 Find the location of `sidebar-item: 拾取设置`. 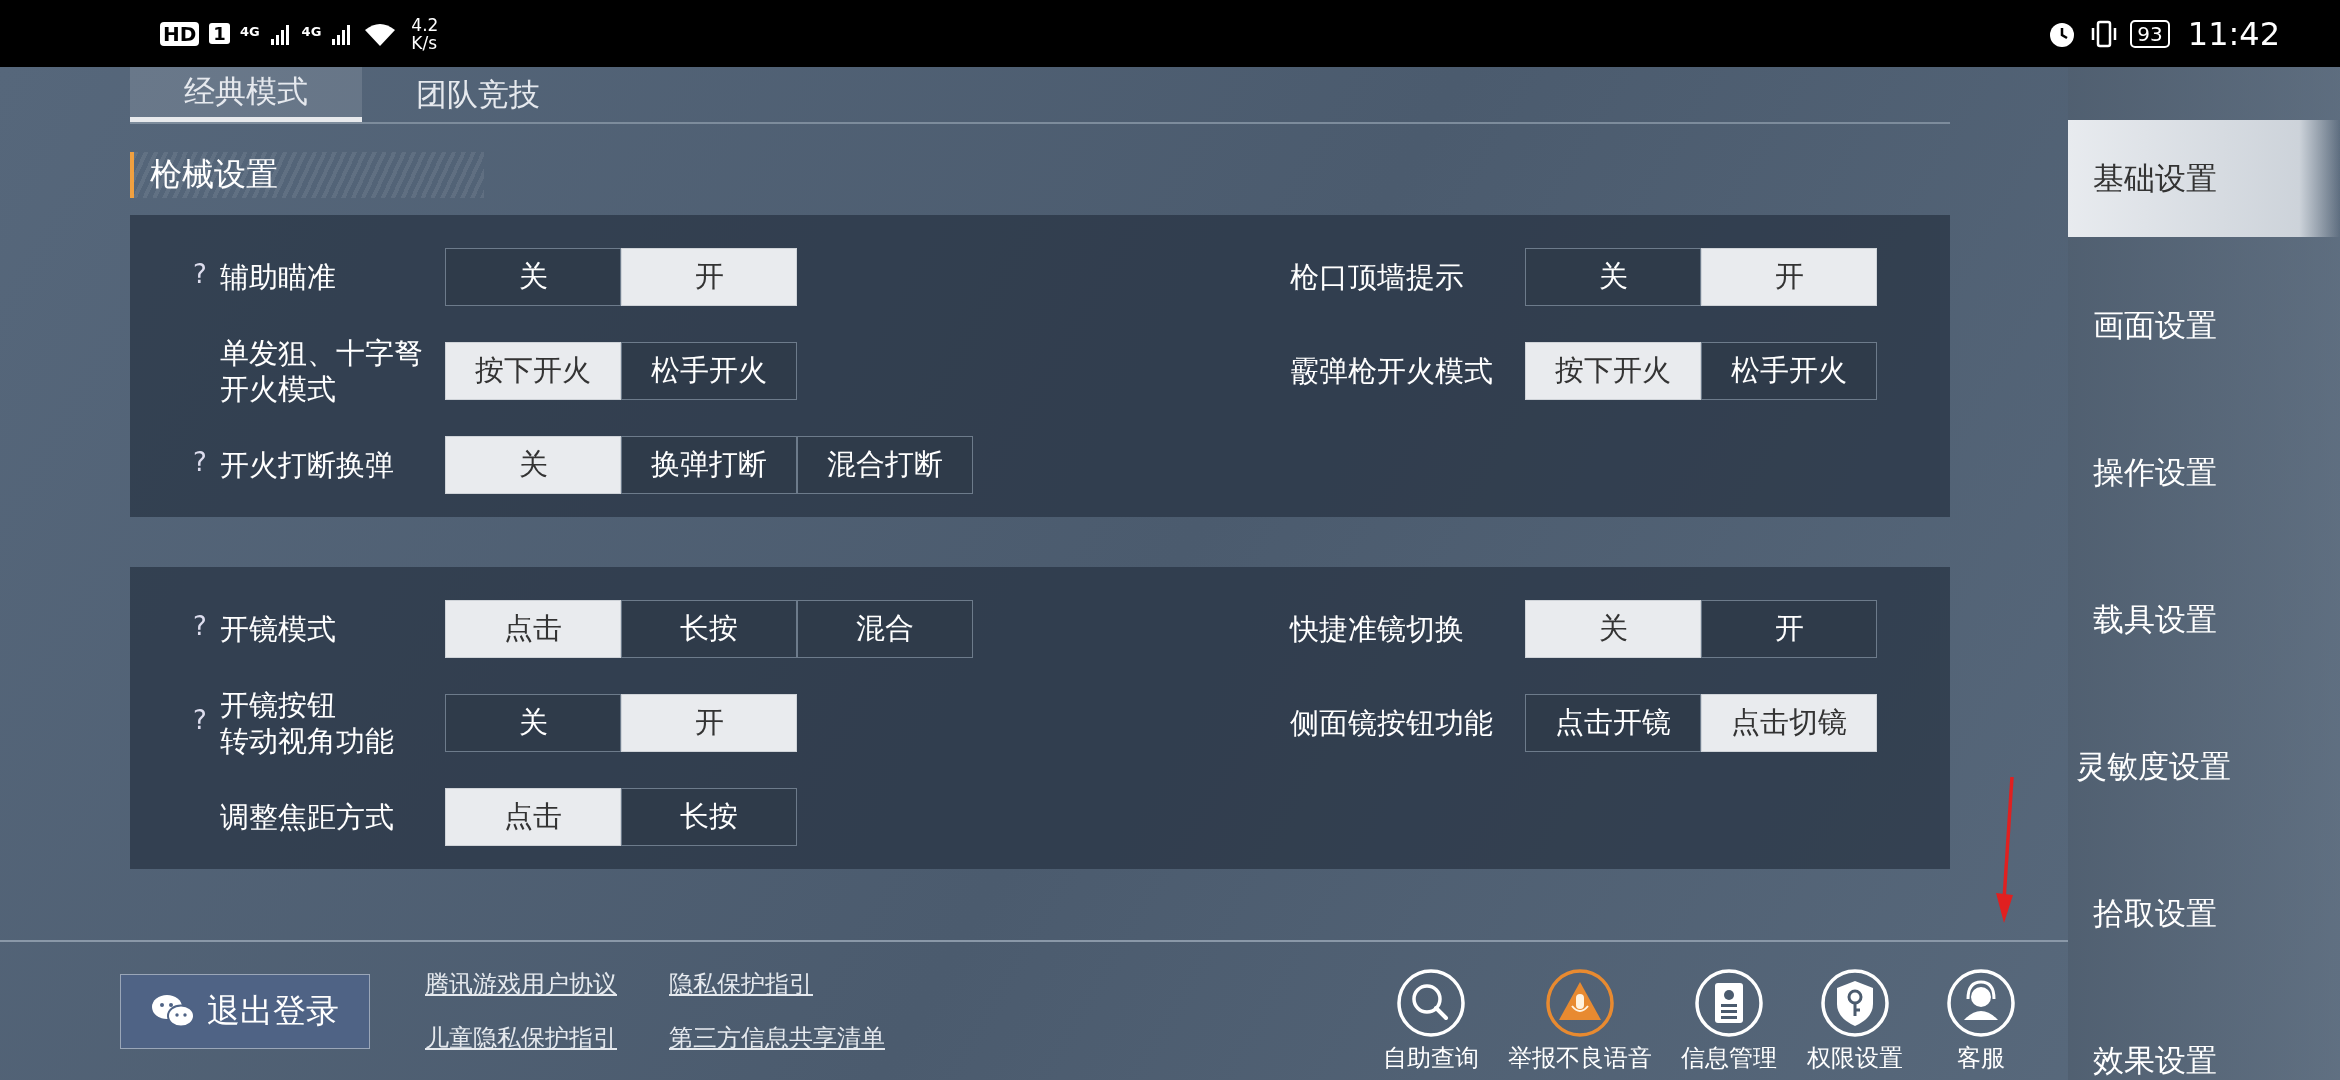

sidebar-item: 拾取设置 is located at coordinates (2204, 913).